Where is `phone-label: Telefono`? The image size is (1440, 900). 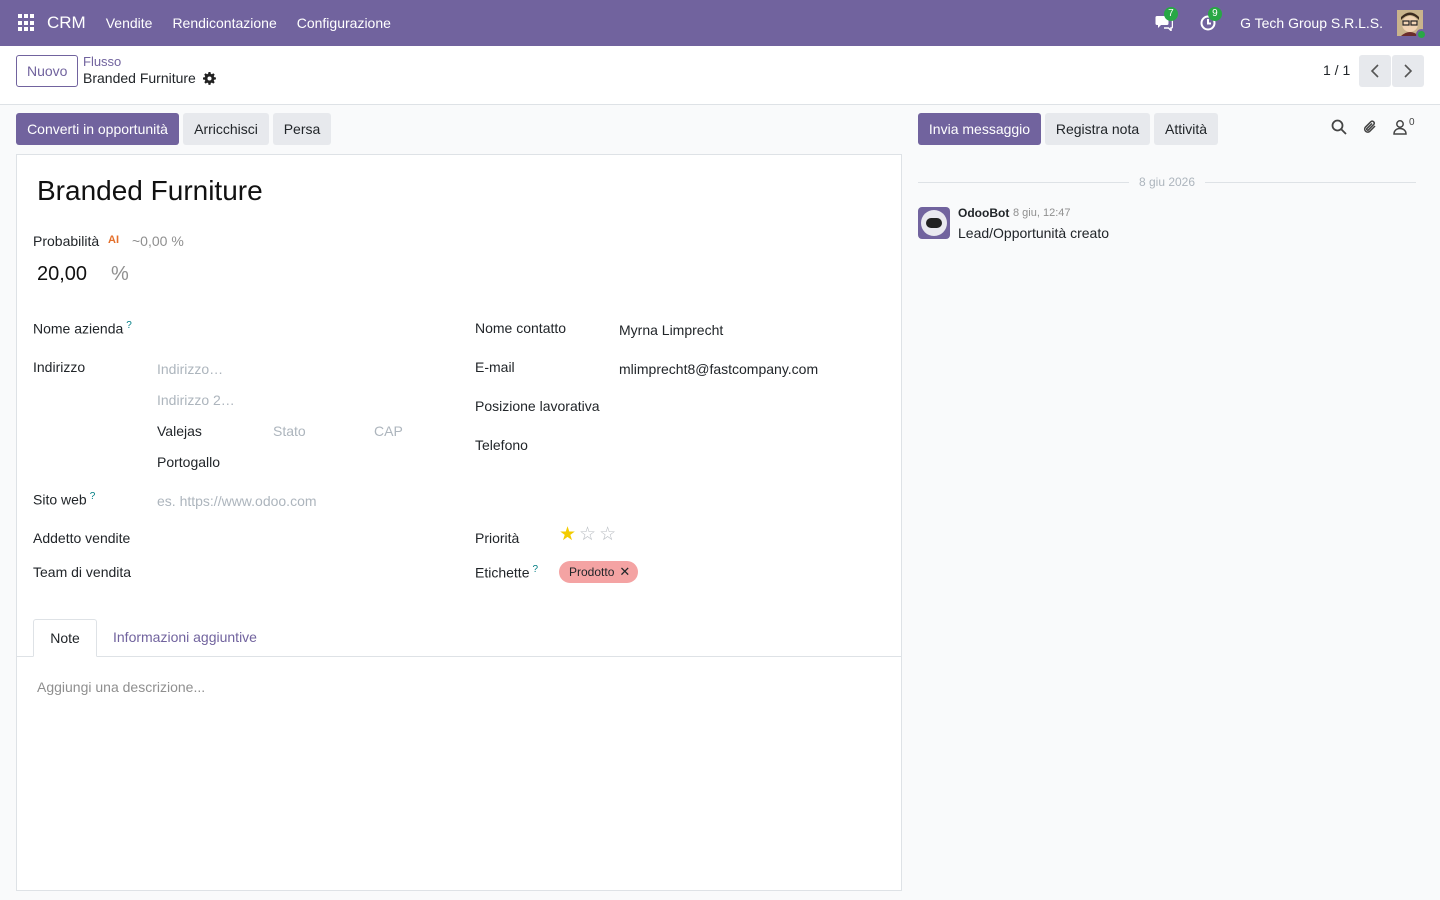
phone-label: Telefono is located at coordinates (501, 445).